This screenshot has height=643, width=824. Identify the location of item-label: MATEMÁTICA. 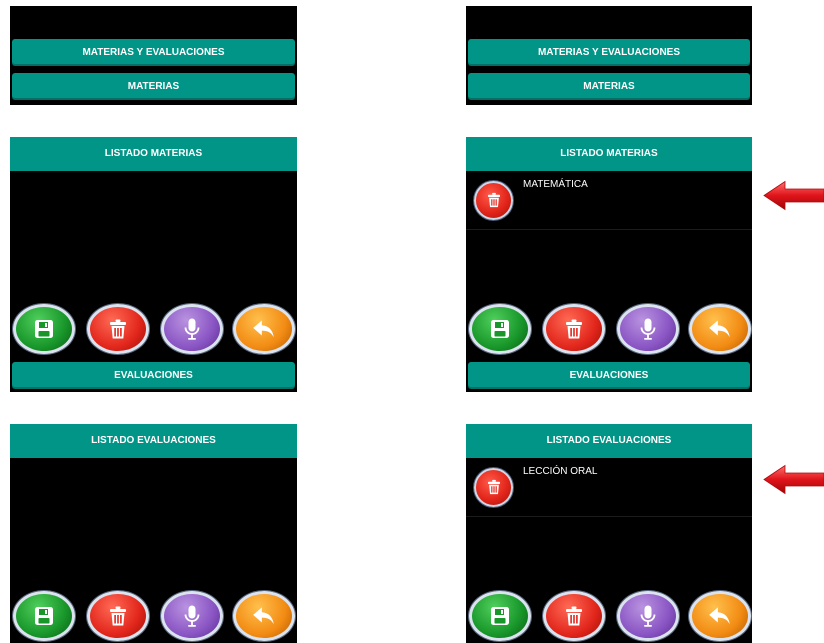
(555, 184).